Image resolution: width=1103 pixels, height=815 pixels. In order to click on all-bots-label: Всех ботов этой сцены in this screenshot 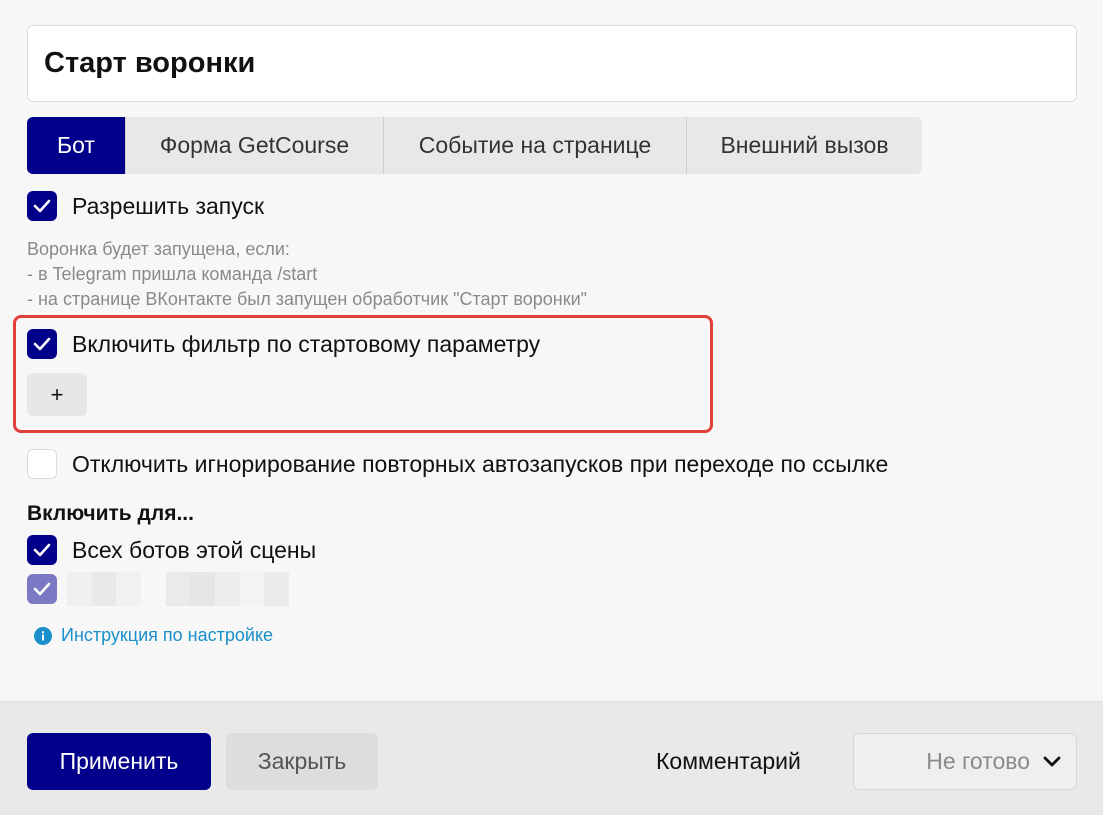, I will do `click(194, 549)`.